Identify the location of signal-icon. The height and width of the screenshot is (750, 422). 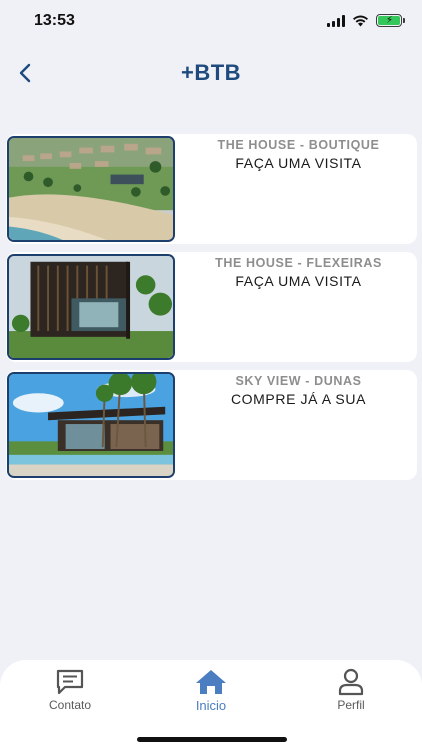
(336, 20).